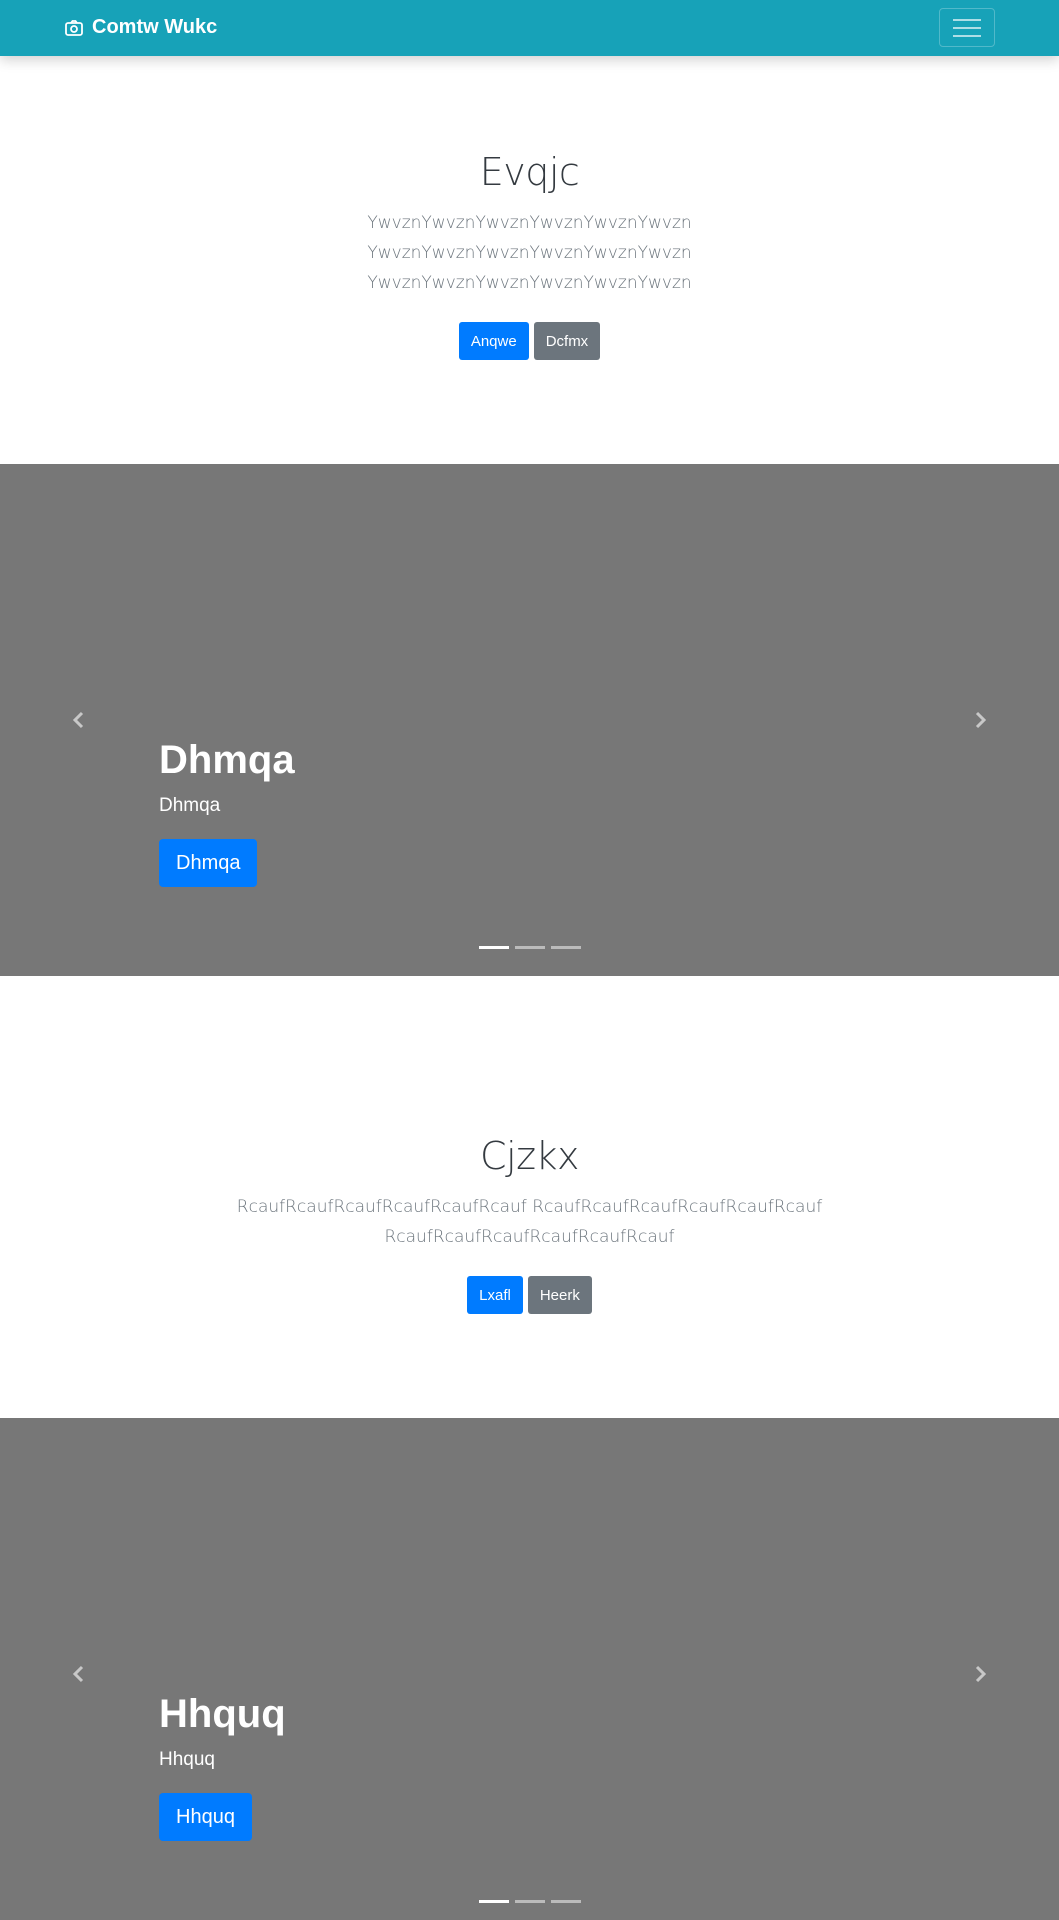 This screenshot has height=1920, width=1059. I want to click on navbar: Comtw Wukc, so click(529, 28).